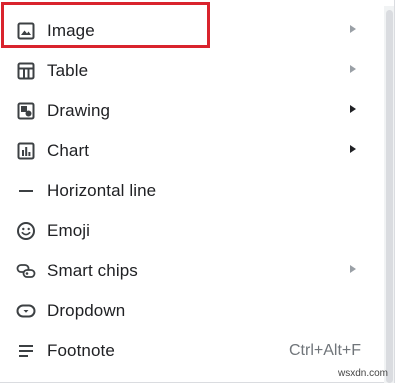 The image size is (395, 383). Describe the element at coordinates (189, 351) in the screenshot. I see `menu-item-footnote: Footnote Ctrl+Alt+F` at that location.